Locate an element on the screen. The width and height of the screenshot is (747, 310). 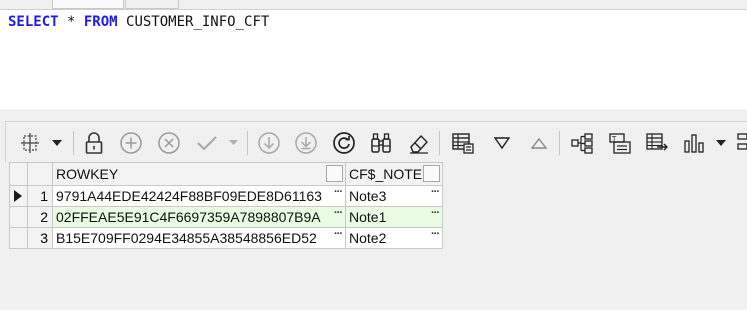
tab-strip is located at coordinates (373, 4).